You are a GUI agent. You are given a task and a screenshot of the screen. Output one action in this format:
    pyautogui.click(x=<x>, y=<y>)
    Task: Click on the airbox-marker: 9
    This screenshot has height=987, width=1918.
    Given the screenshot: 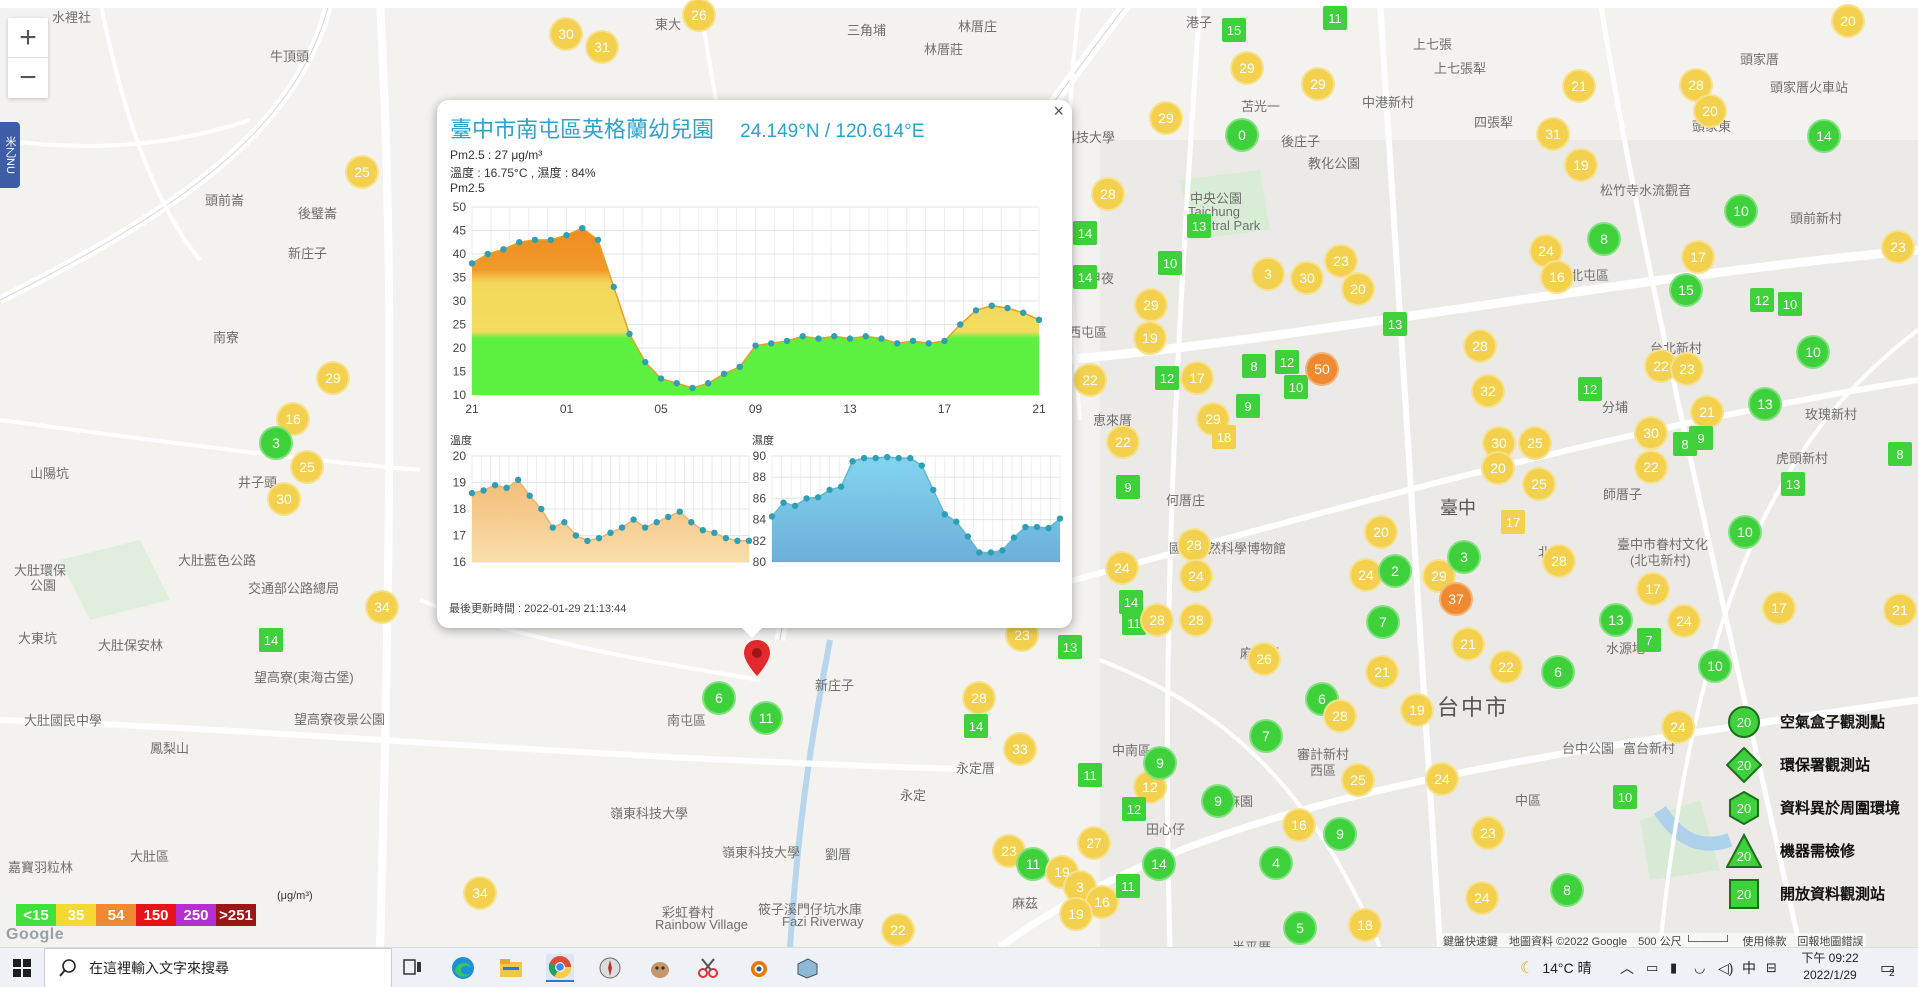 What is the action you would take?
    pyautogui.click(x=1218, y=801)
    